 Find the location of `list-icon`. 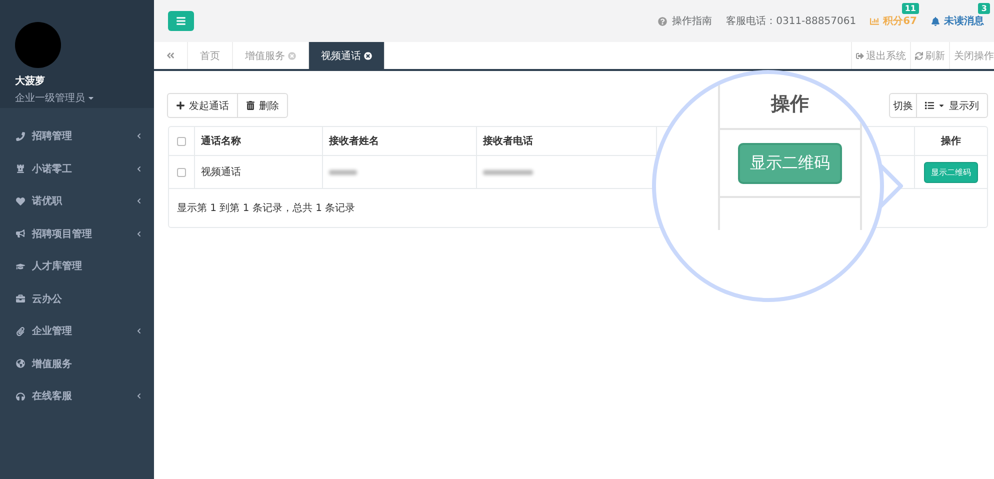

list-icon is located at coordinates (929, 105).